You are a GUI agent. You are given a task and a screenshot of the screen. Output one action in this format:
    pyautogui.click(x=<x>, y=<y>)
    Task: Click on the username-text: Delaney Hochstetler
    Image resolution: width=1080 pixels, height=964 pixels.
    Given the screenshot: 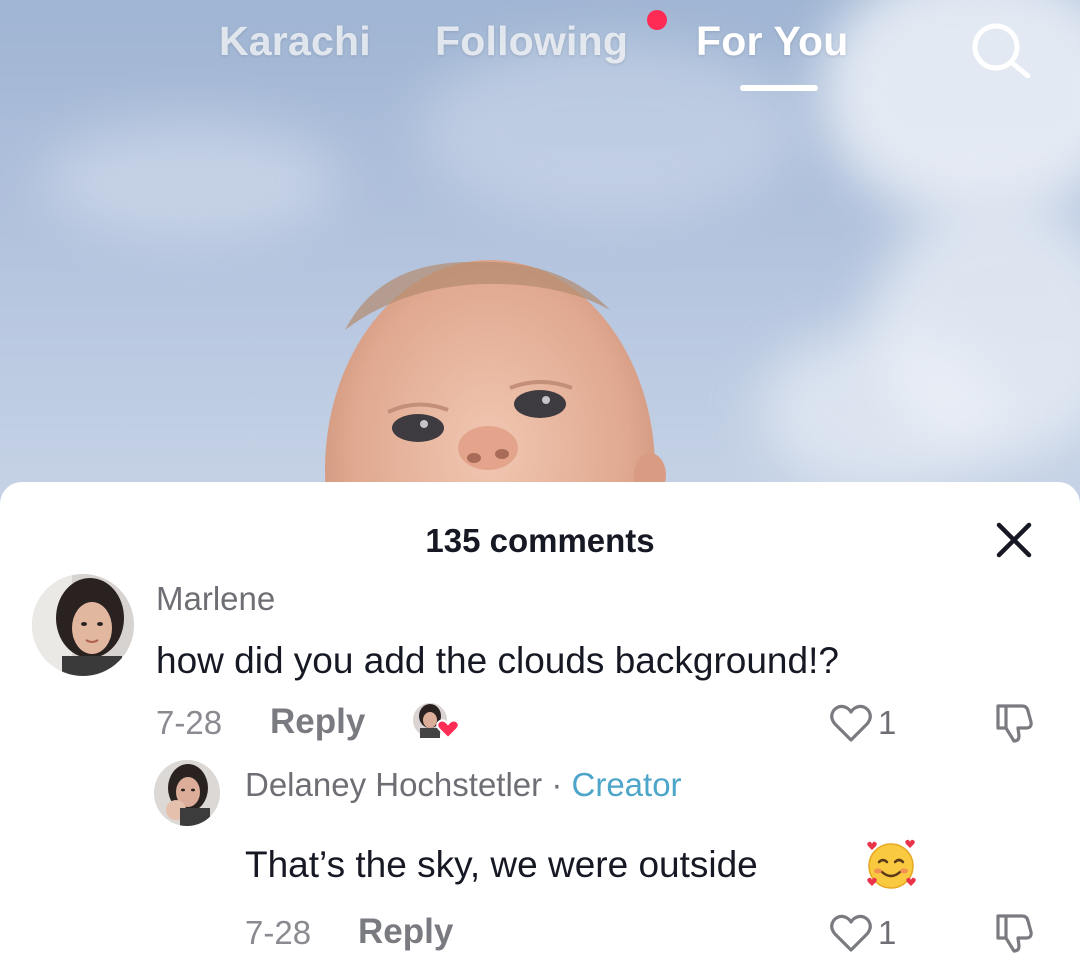 What is the action you would take?
    pyautogui.click(x=393, y=784)
    